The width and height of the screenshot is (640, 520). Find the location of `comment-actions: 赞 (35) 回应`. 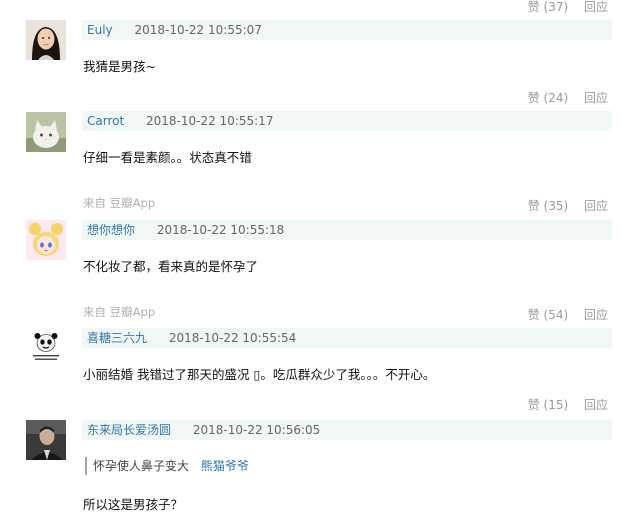

comment-actions: 赞 (35) 回应 is located at coordinates (568, 205).